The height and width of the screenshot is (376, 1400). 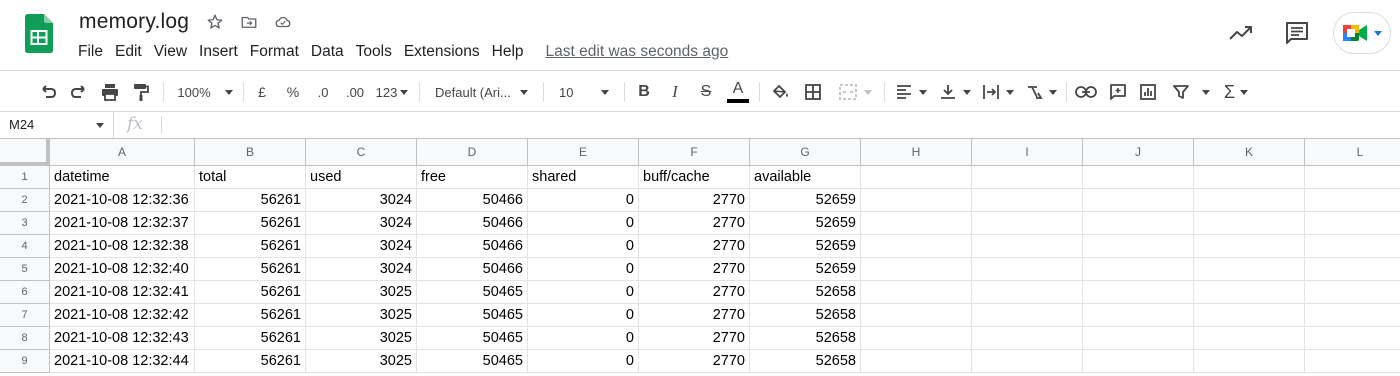 I want to click on cell-g8: 52658, so click(x=805, y=338).